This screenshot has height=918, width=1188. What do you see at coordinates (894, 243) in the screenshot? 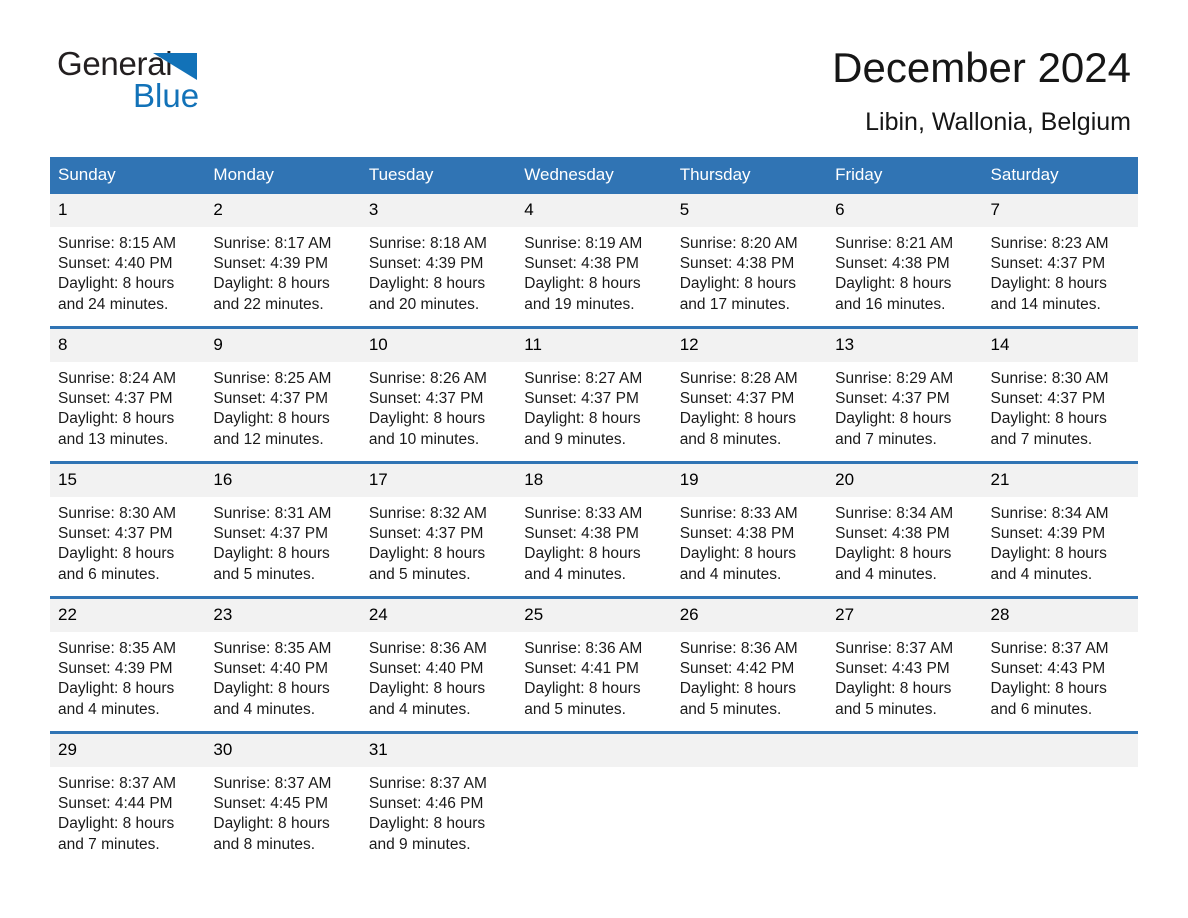
I see `day-sunrise-text: Sunrise: 8:21 AM` at bounding box center [894, 243].